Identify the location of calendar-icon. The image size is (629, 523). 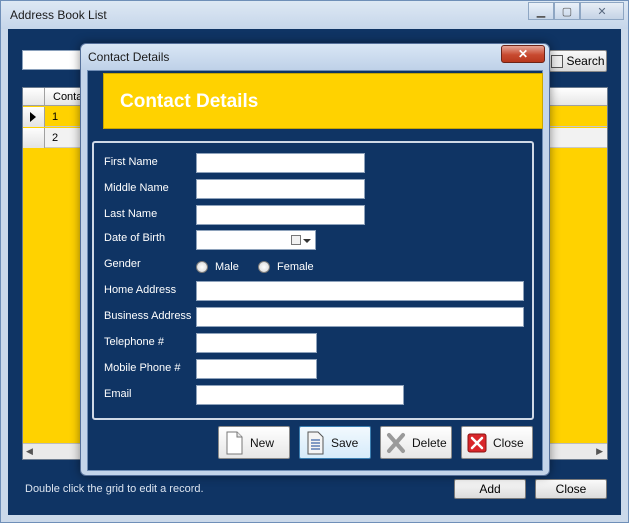
(296, 240).